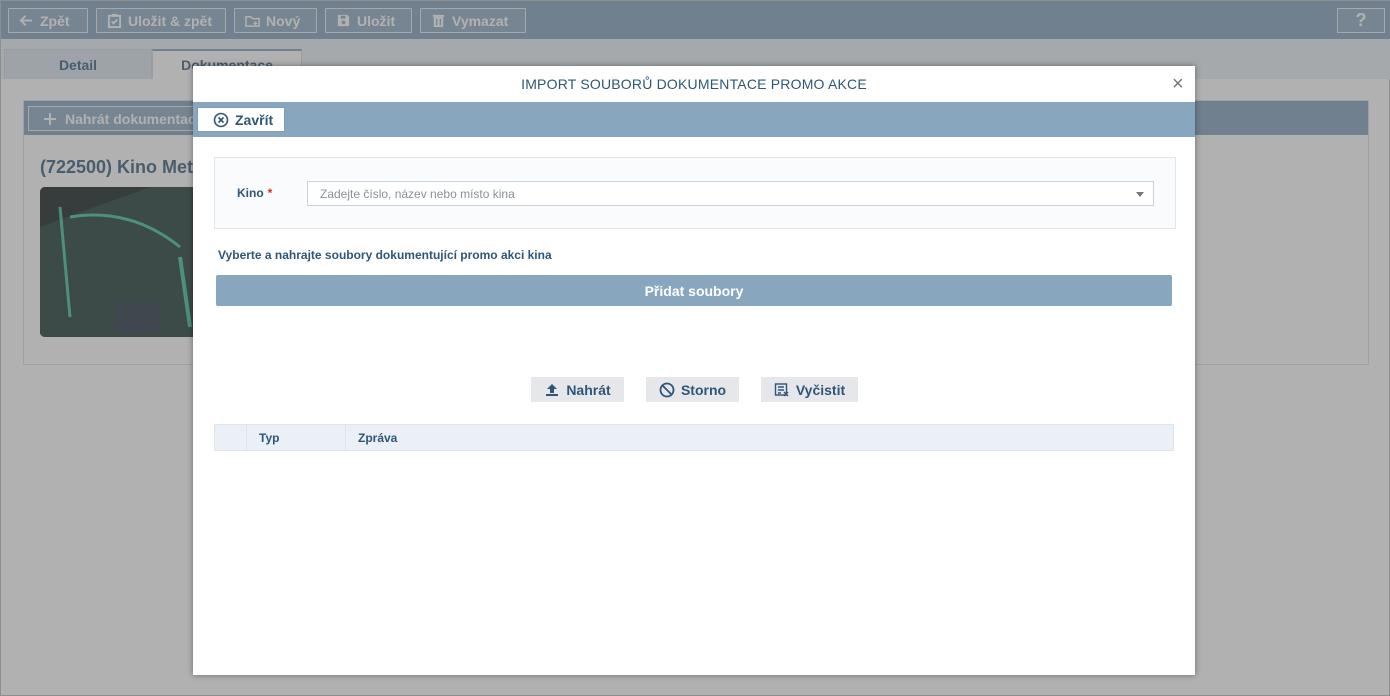 This screenshot has width=1390, height=696. I want to click on close-circle-icon, so click(221, 119).